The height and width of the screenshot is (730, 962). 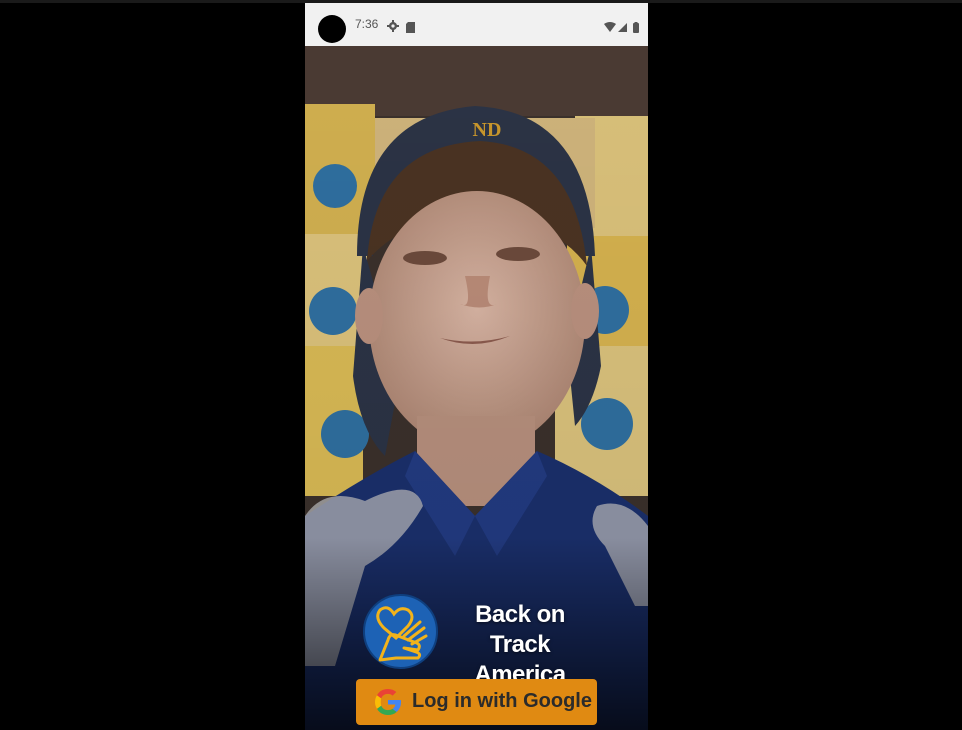 I want to click on google-login-label: Log in with Google, so click(x=502, y=701).